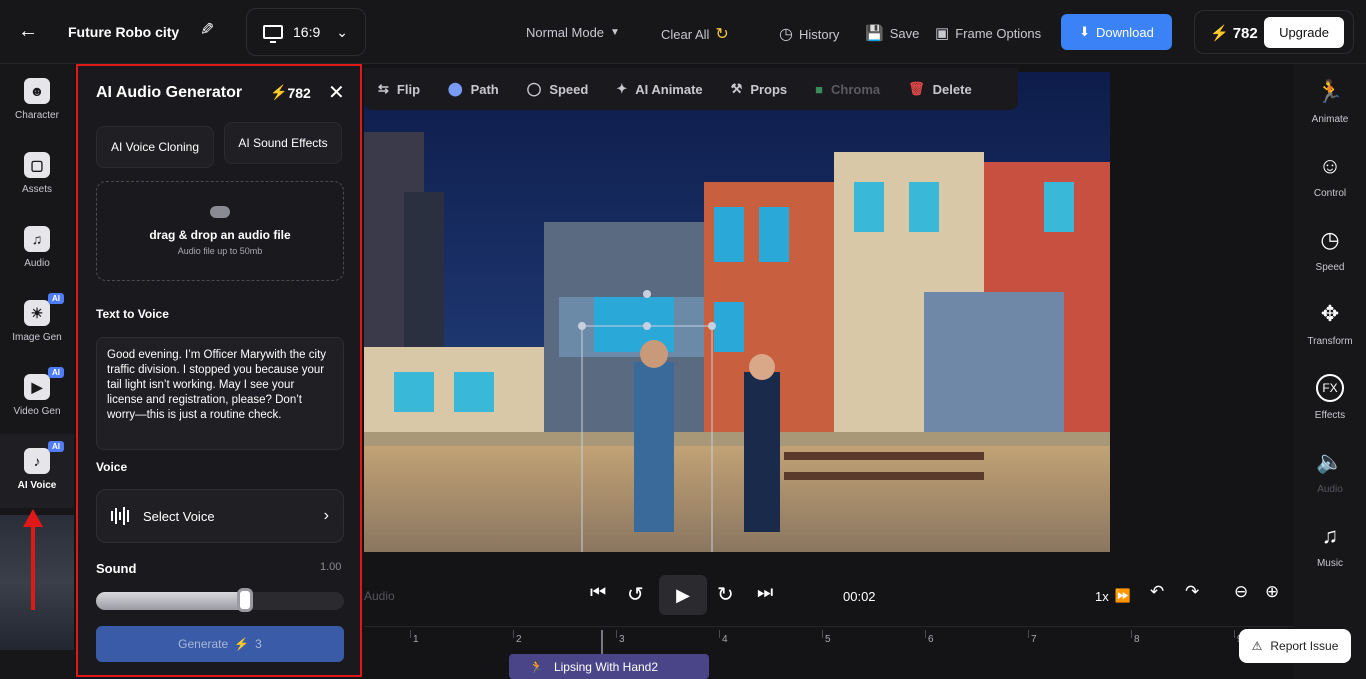 This screenshot has height=679, width=1366. What do you see at coordinates (1330, 563) in the screenshot?
I see `right-sidebar-label: Music` at bounding box center [1330, 563].